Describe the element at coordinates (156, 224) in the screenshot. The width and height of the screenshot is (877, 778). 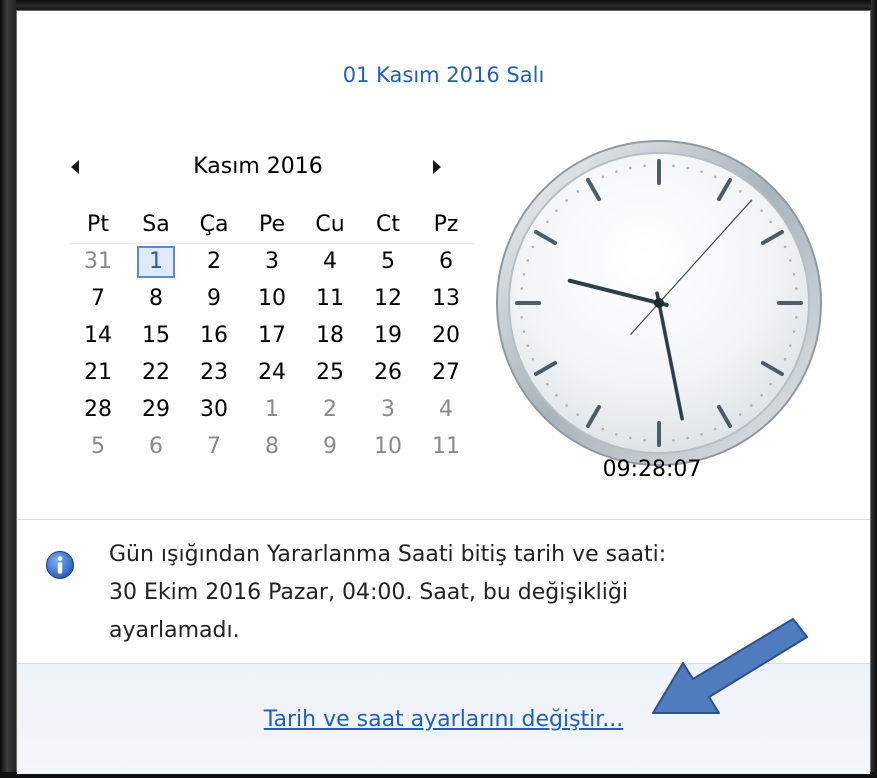
I see `weekday-header: Sa` at that location.